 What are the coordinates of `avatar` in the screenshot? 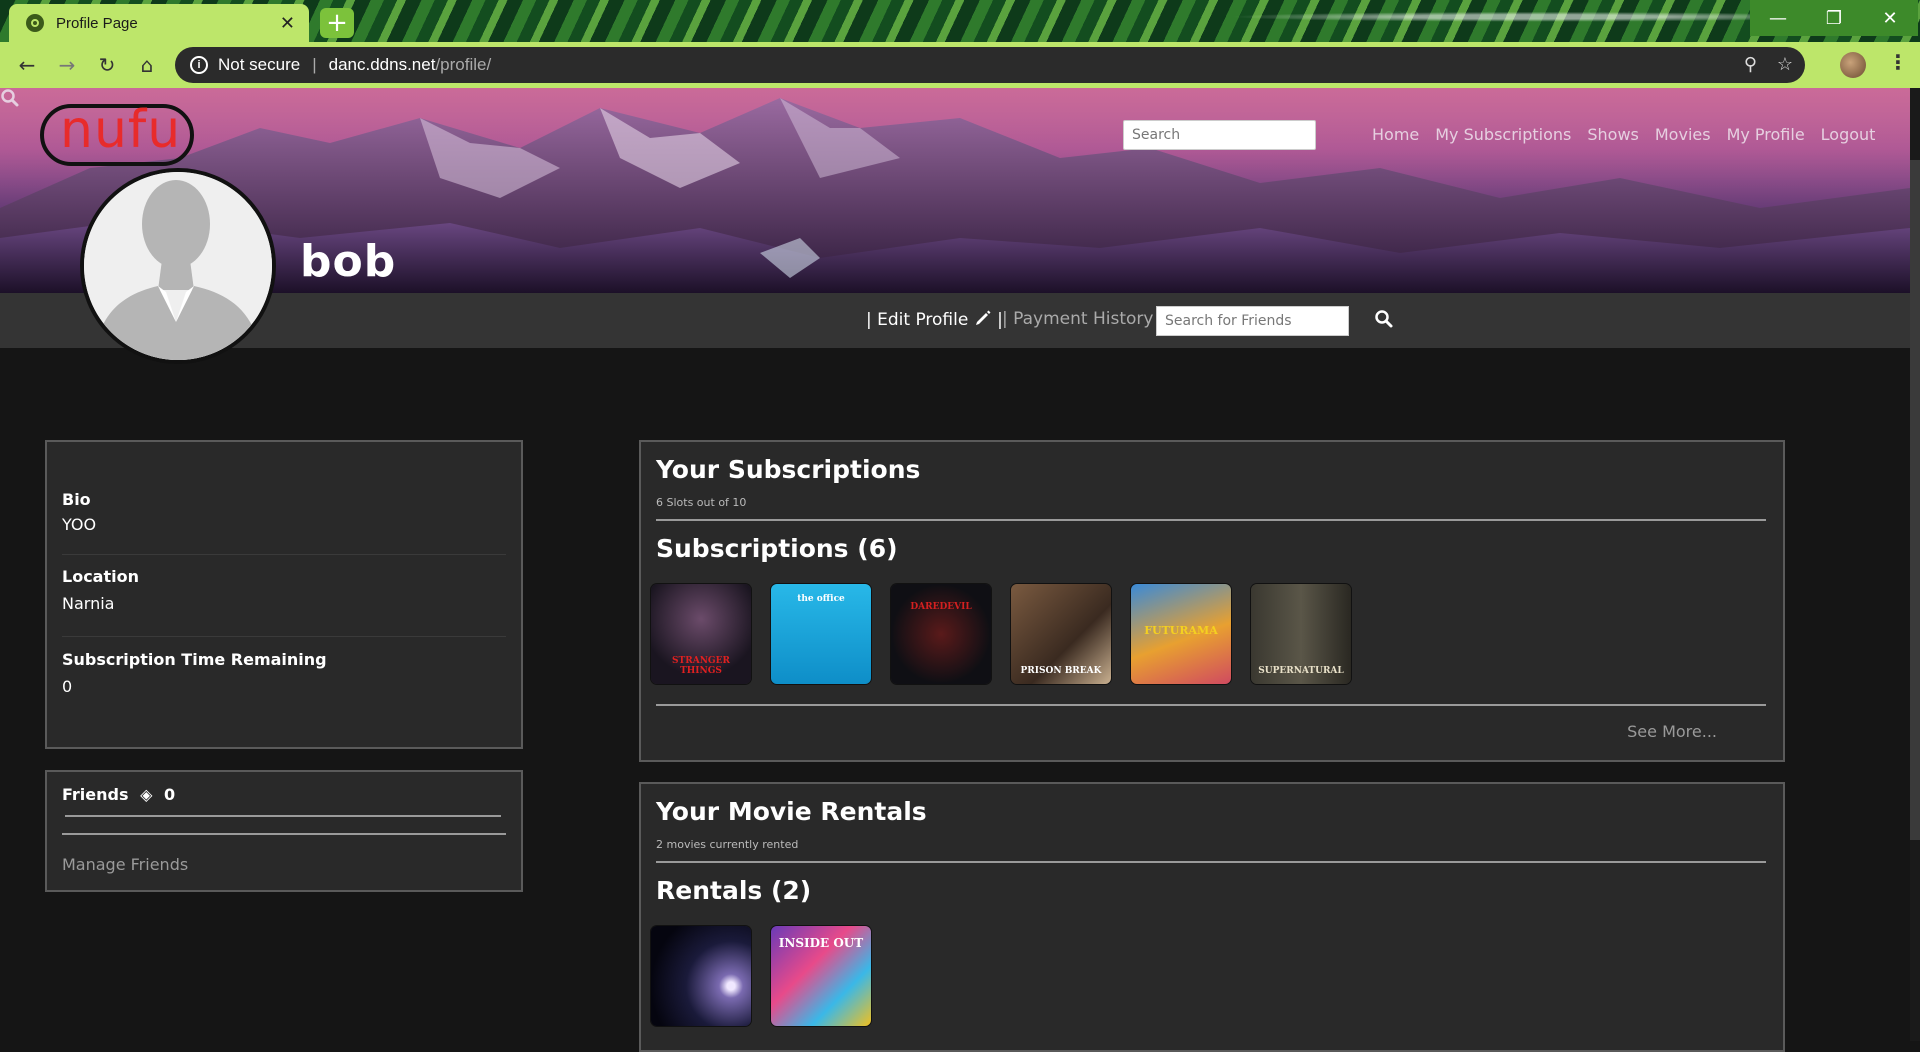 It's located at (178, 266).